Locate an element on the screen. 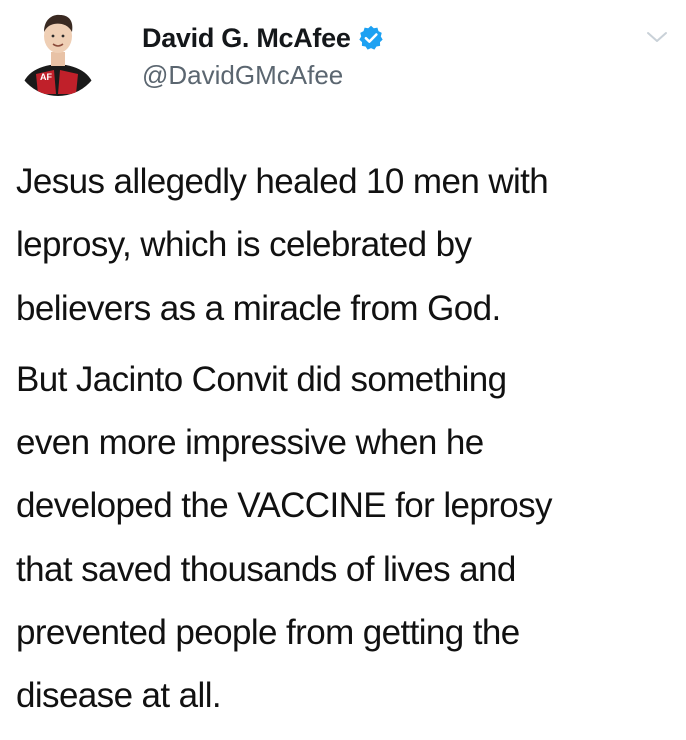  verified-badge-icon is located at coordinates (371, 38).